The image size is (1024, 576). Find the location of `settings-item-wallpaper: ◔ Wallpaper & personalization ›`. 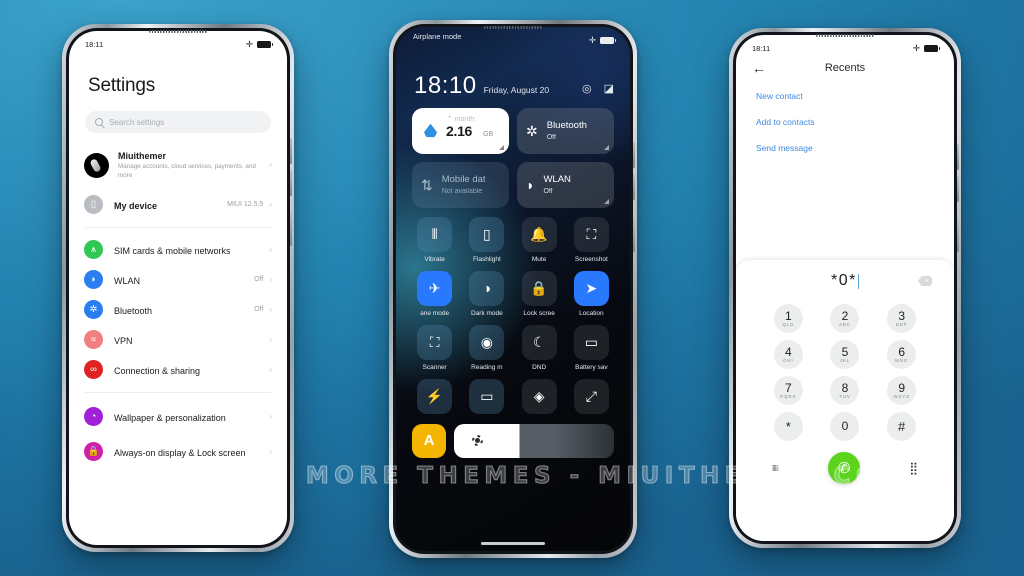

settings-item-wallpaper: ◔ Wallpaper & personalization › is located at coordinates (178, 417).